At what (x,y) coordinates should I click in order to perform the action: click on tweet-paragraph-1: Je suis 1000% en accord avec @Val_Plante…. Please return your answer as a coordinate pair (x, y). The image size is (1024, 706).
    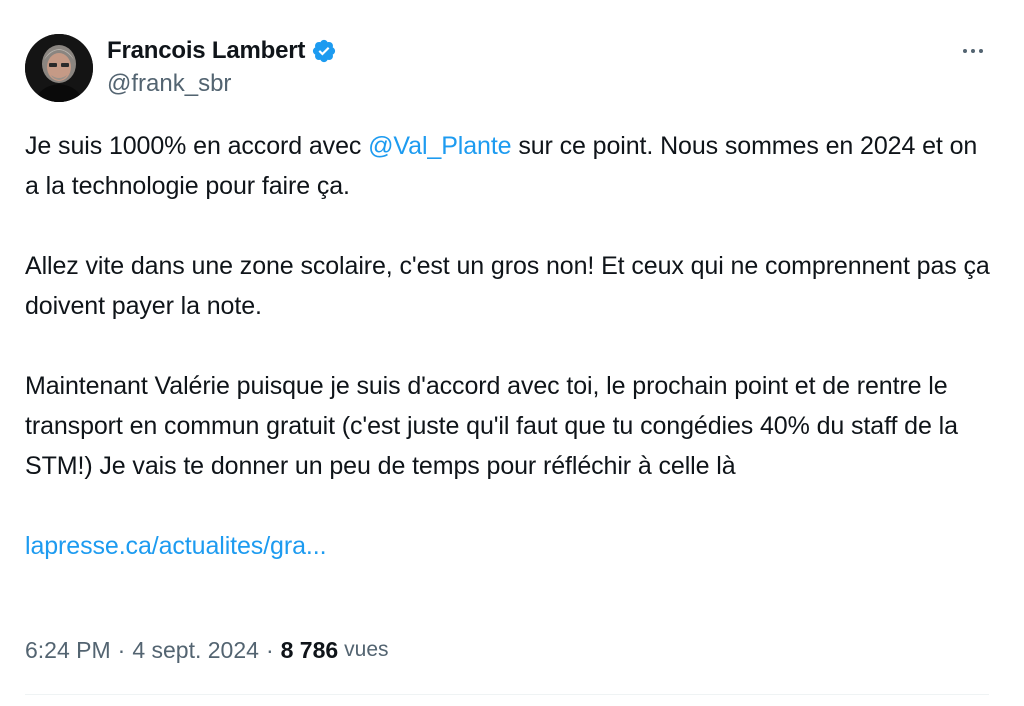
    Looking at the image, I should click on (510, 166).